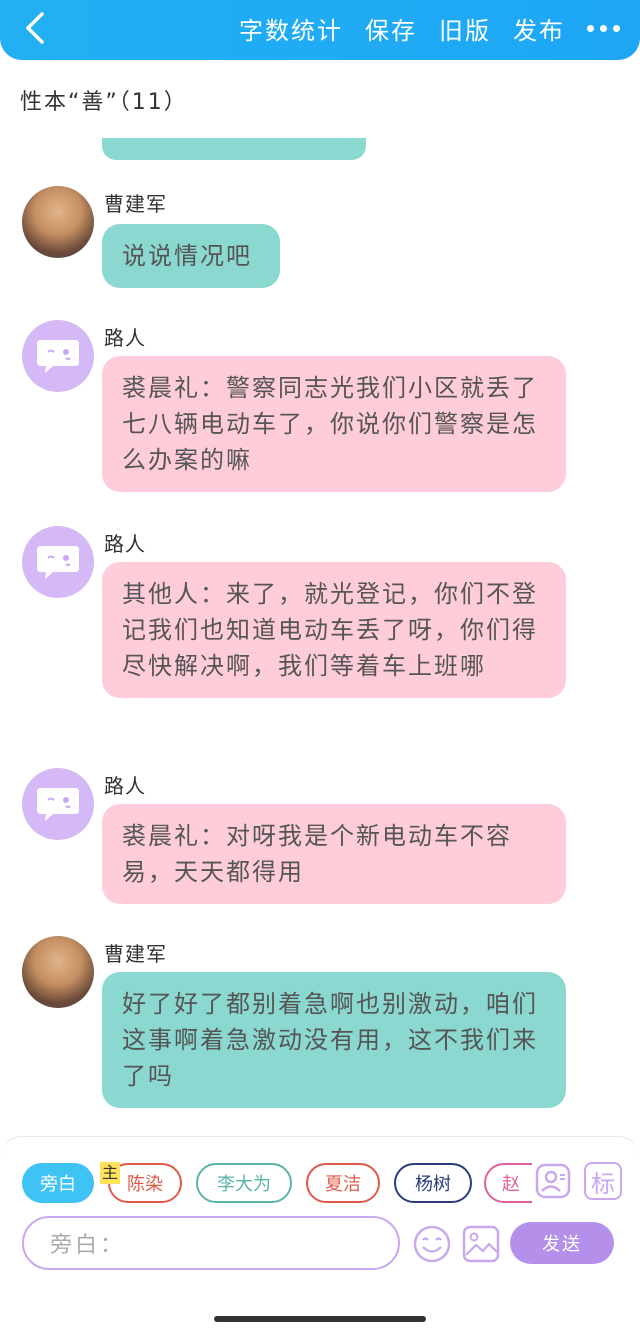 Image resolution: width=640 pixels, height=1334 pixels. I want to click on old-version-button: 旧版, so click(465, 28).